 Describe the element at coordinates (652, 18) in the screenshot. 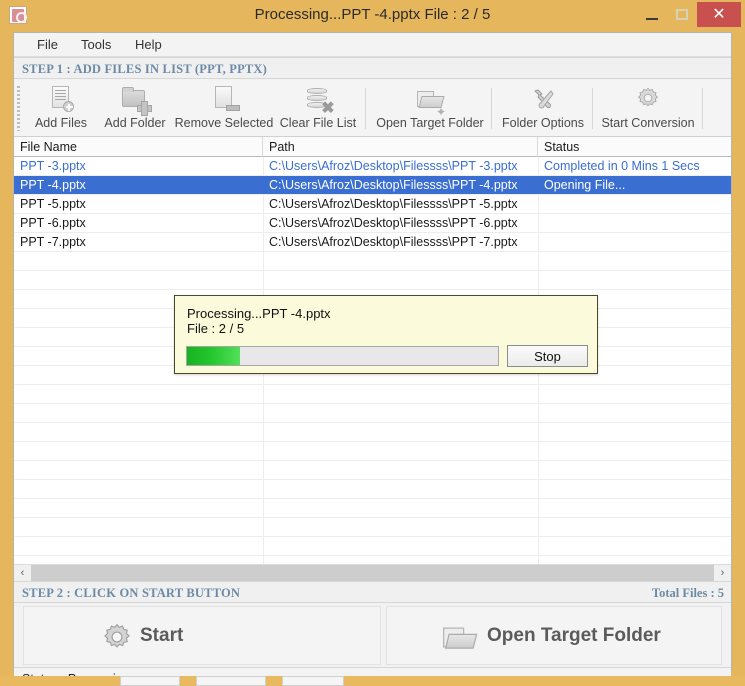

I see `minimize-icon` at that location.